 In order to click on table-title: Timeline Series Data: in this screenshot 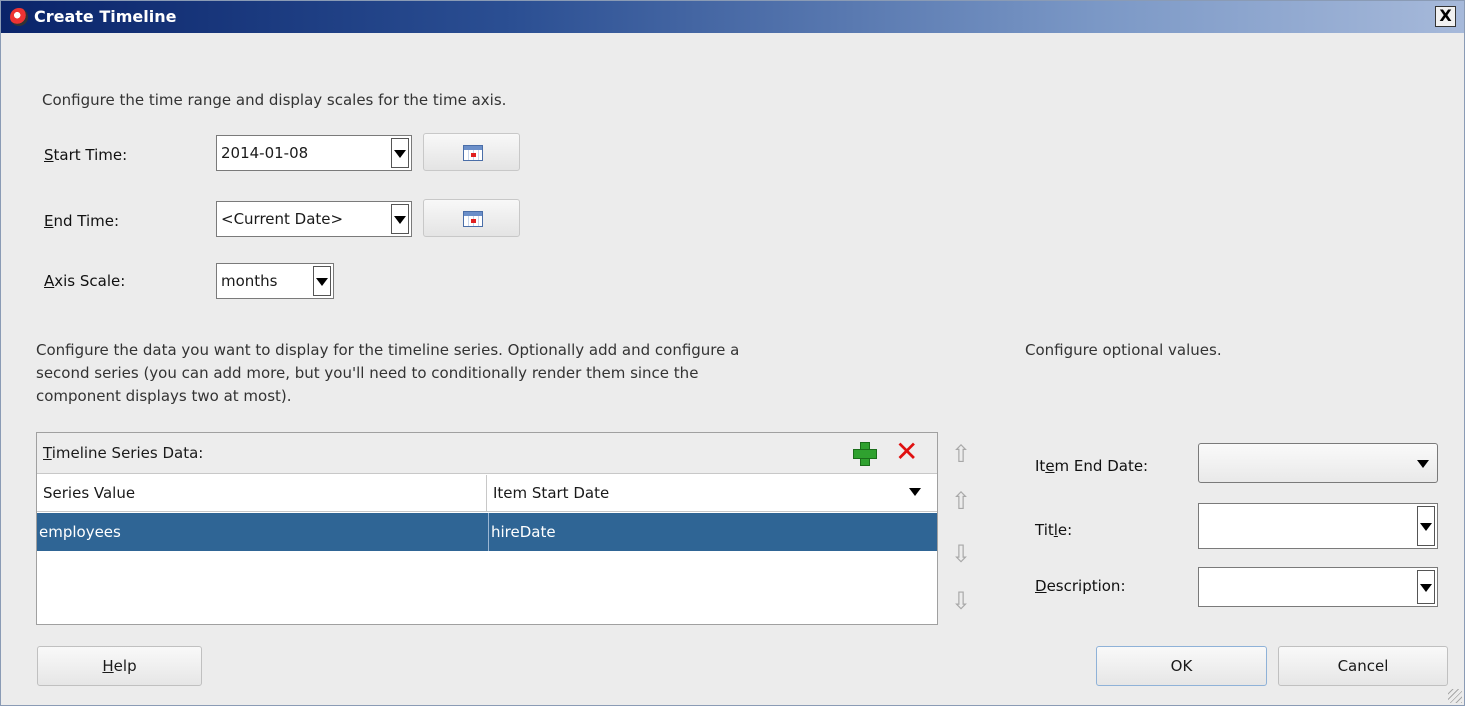, I will do `click(123, 453)`.